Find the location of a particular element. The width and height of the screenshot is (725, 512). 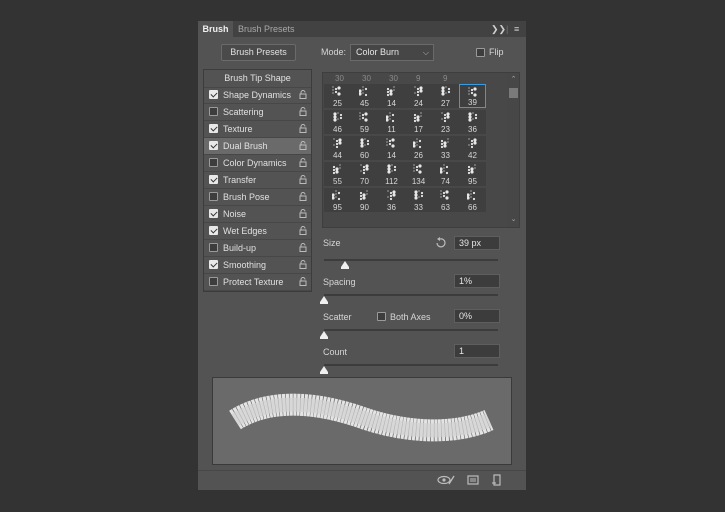

brush-tip-shape-item: Brush Tip Shape is located at coordinates (257, 79).